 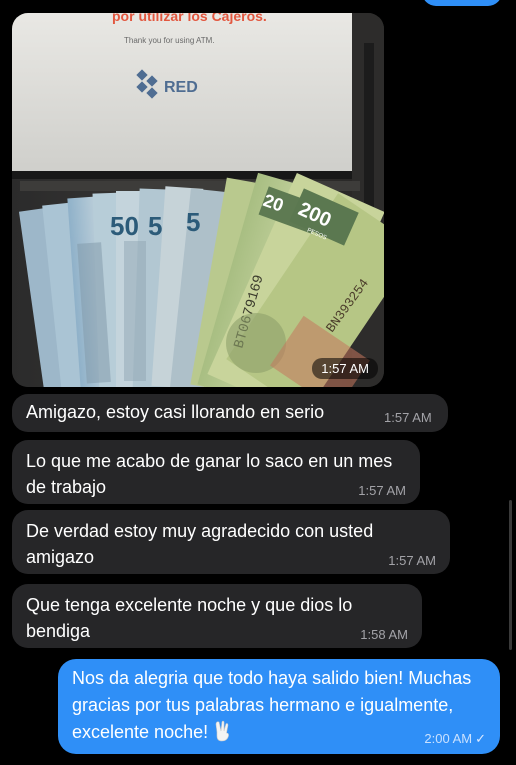 I want to click on message-timestamp: 2:00 AM, so click(x=448, y=738).